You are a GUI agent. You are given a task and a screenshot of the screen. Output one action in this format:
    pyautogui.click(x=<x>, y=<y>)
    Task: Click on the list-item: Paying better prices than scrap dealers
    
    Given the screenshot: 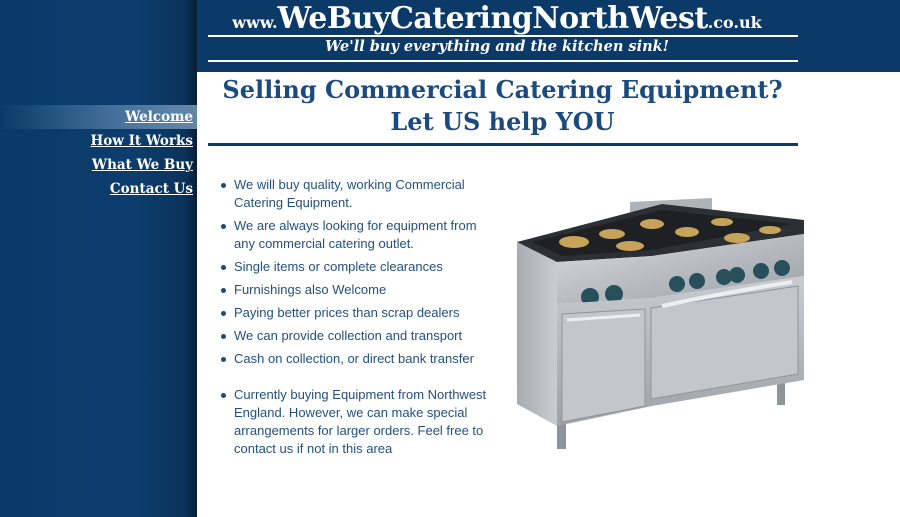 What is the action you would take?
    pyautogui.click(x=354, y=313)
    